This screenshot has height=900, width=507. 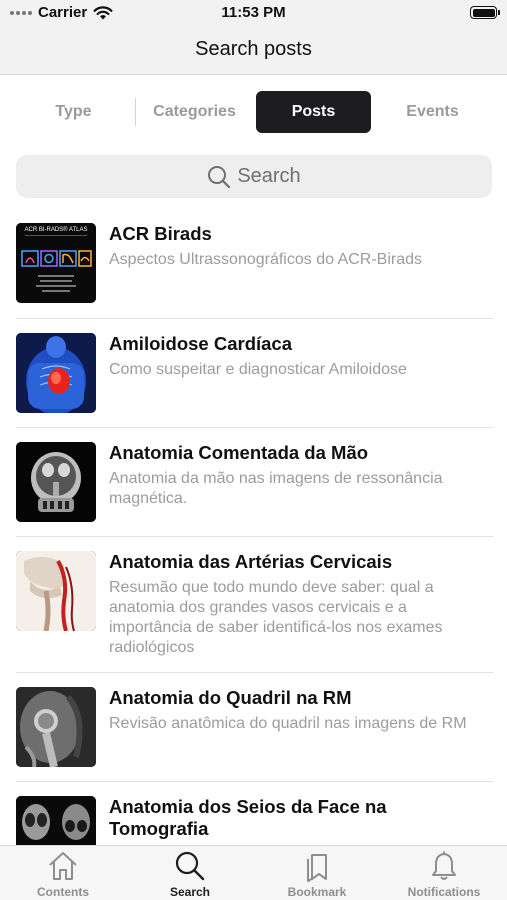 I want to click on page-title: Search posts, so click(x=253, y=49).